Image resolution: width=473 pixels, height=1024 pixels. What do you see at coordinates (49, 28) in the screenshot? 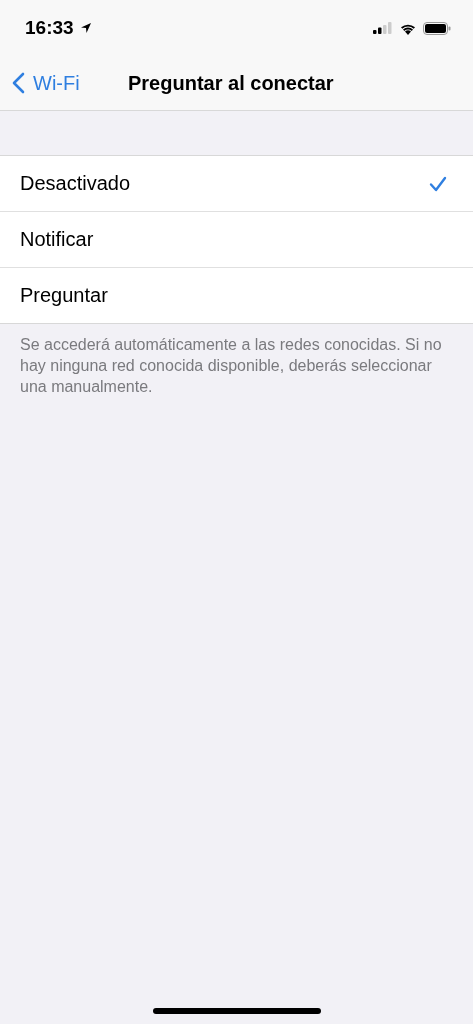
I see `status-time: 16:33` at bounding box center [49, 28].